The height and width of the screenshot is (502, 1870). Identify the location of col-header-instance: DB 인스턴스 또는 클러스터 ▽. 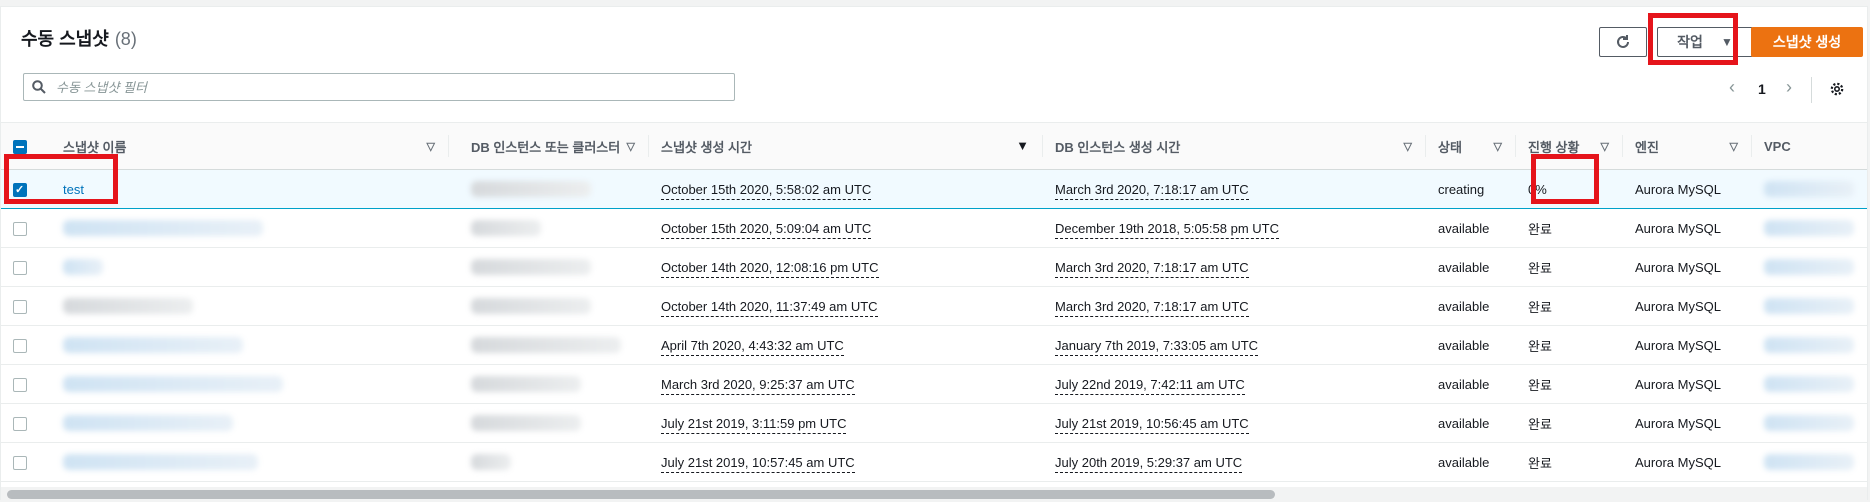
(549, 146).